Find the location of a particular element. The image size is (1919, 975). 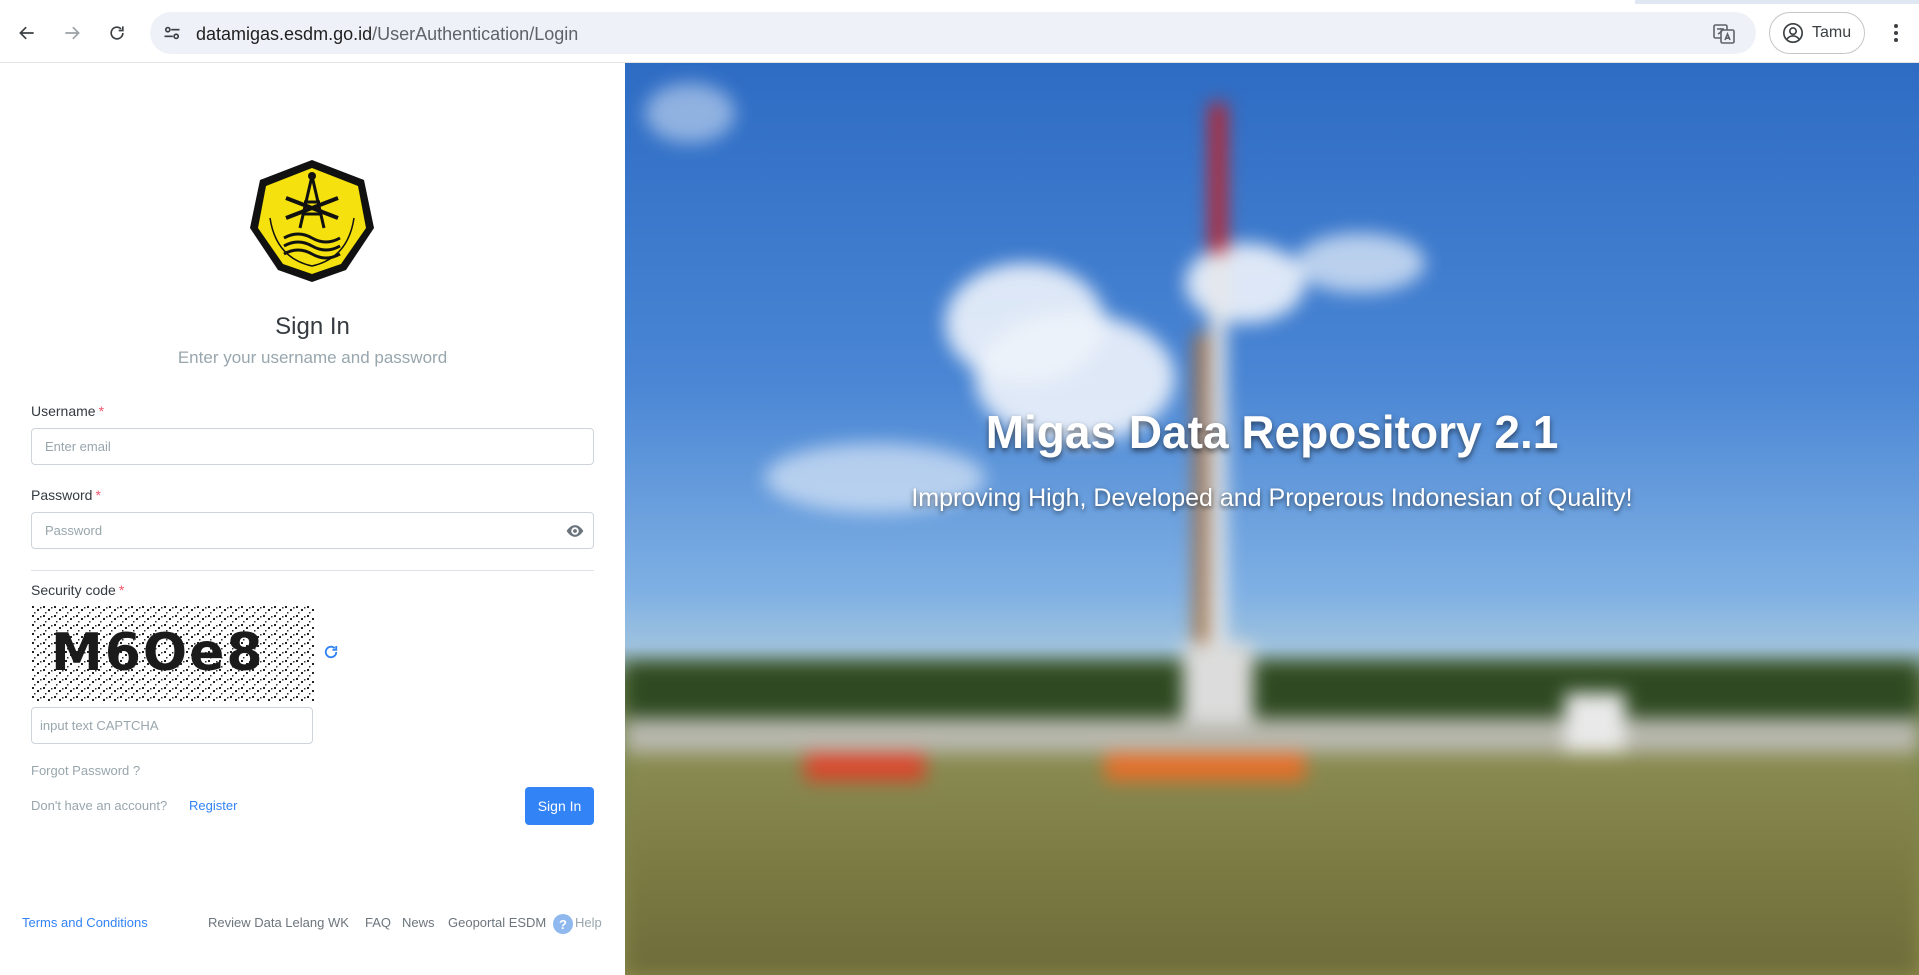

arrow-left-icon is located at coordinates (26, 33).